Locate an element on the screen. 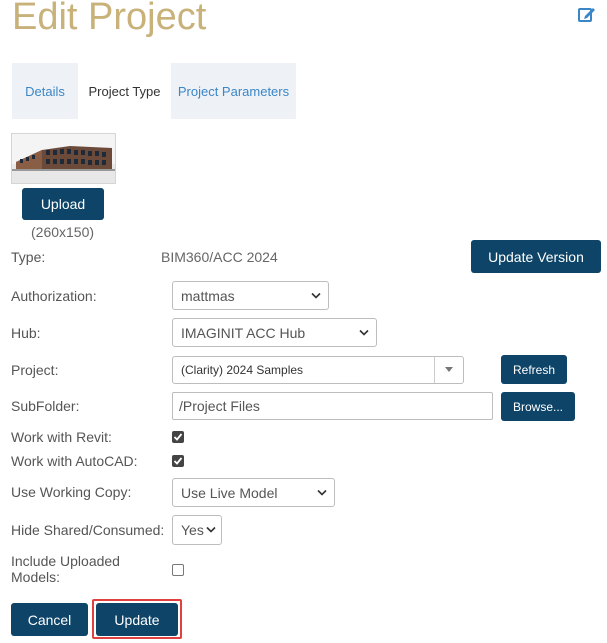 The width and height of the screenshot is (607, 643). work-with-revit-checkbox is located at coordinates (178, 437).